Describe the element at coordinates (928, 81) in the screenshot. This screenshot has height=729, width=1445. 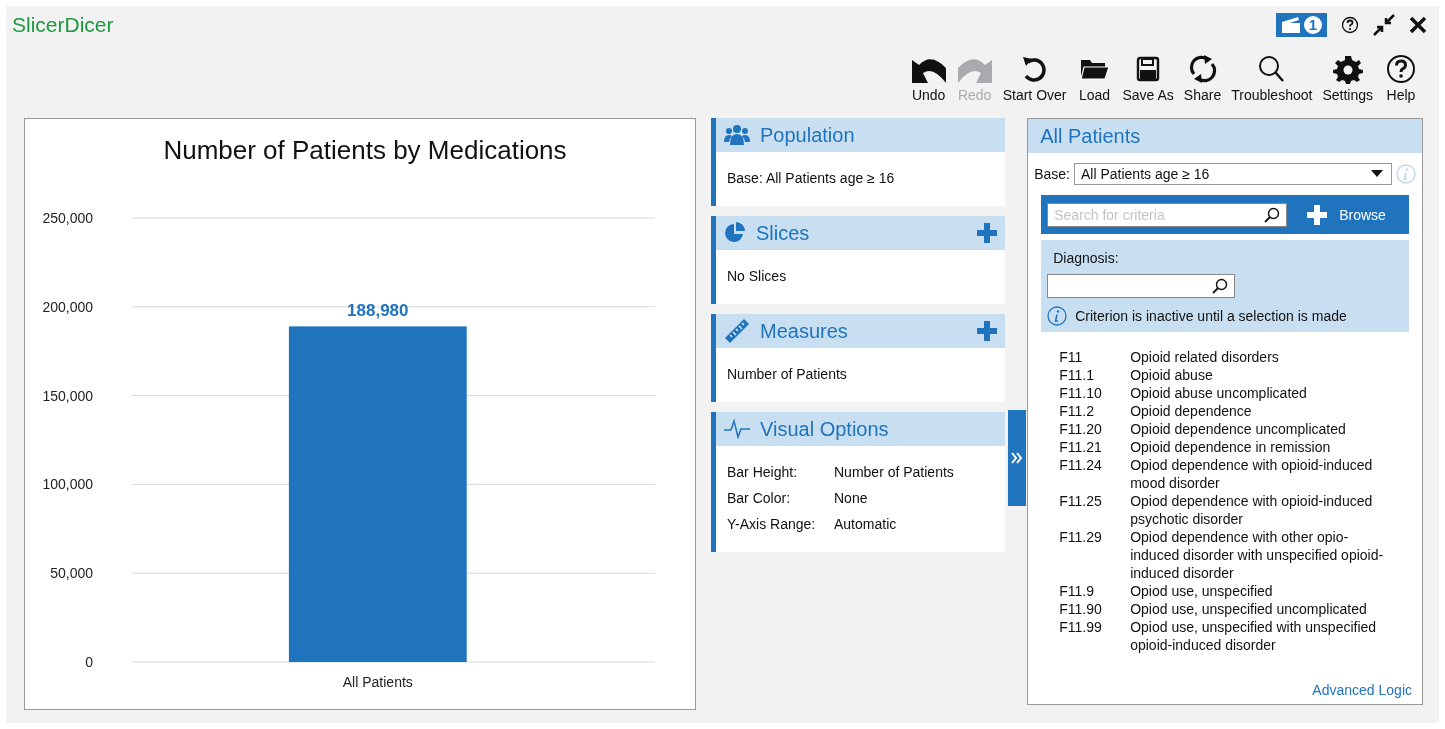
I see `undo-button: Undo` at that location.